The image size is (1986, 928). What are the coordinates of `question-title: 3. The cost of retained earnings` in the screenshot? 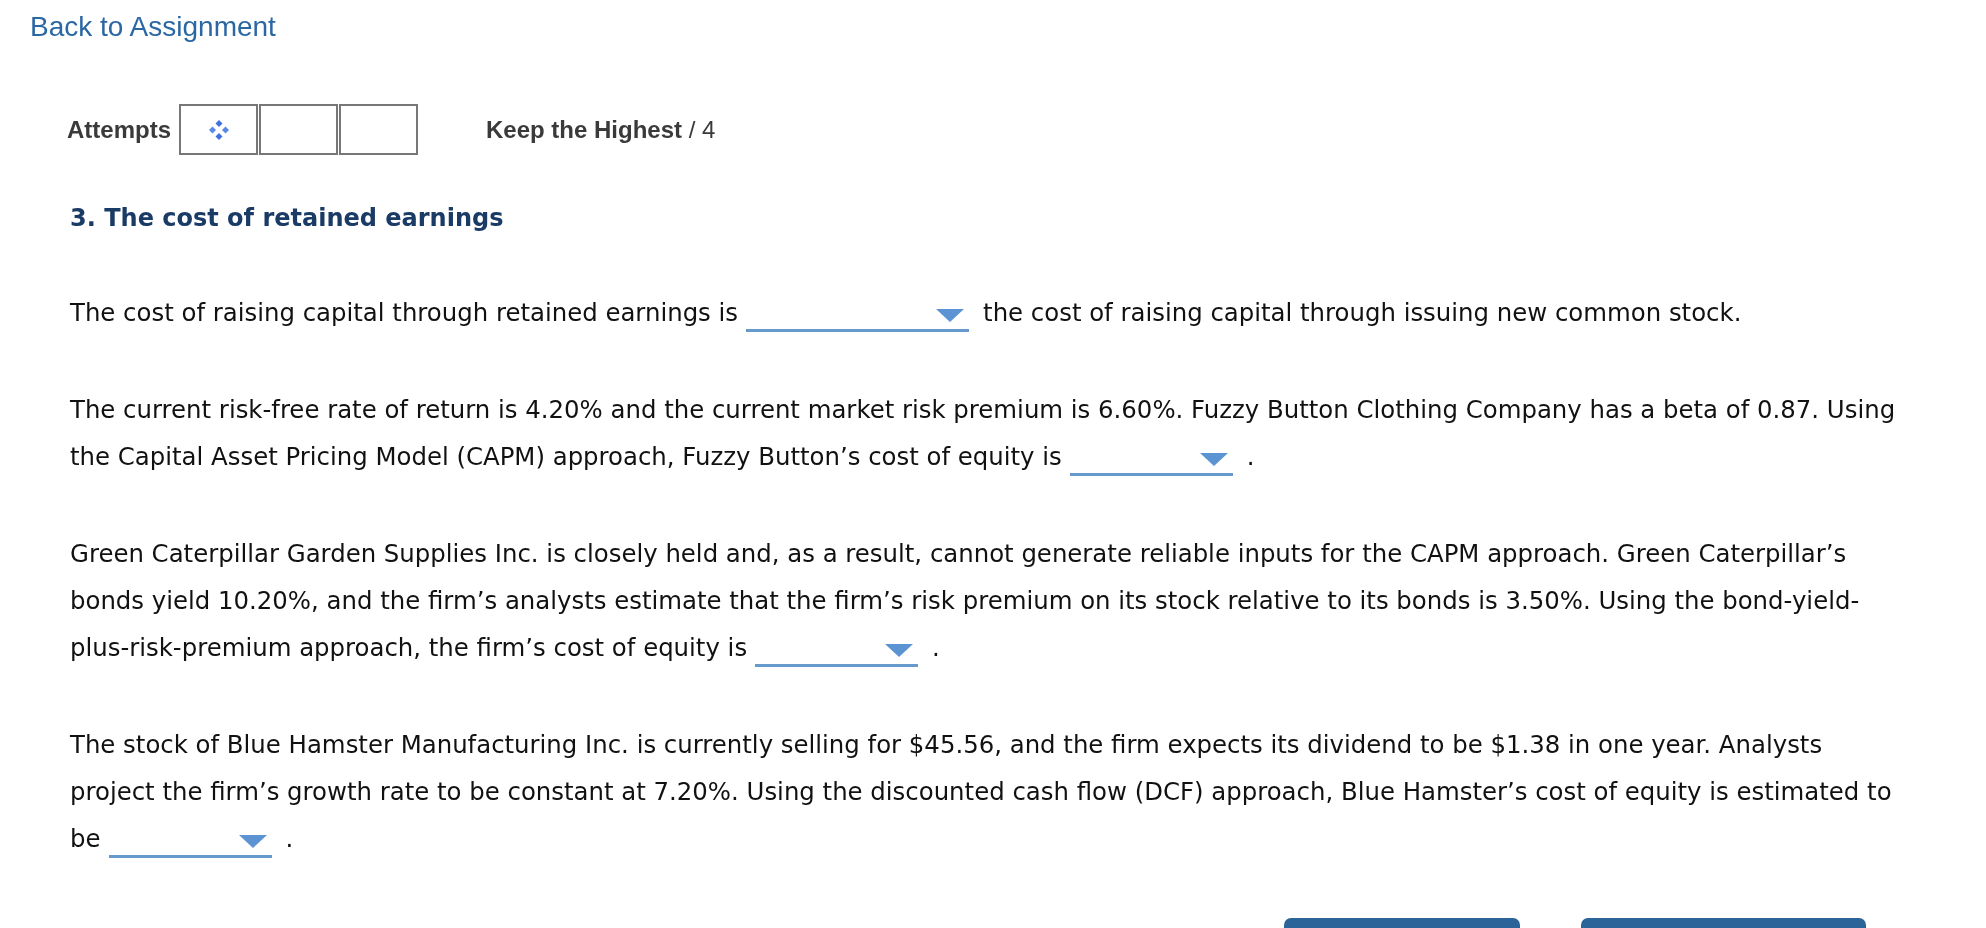 It's located at (287, 218).